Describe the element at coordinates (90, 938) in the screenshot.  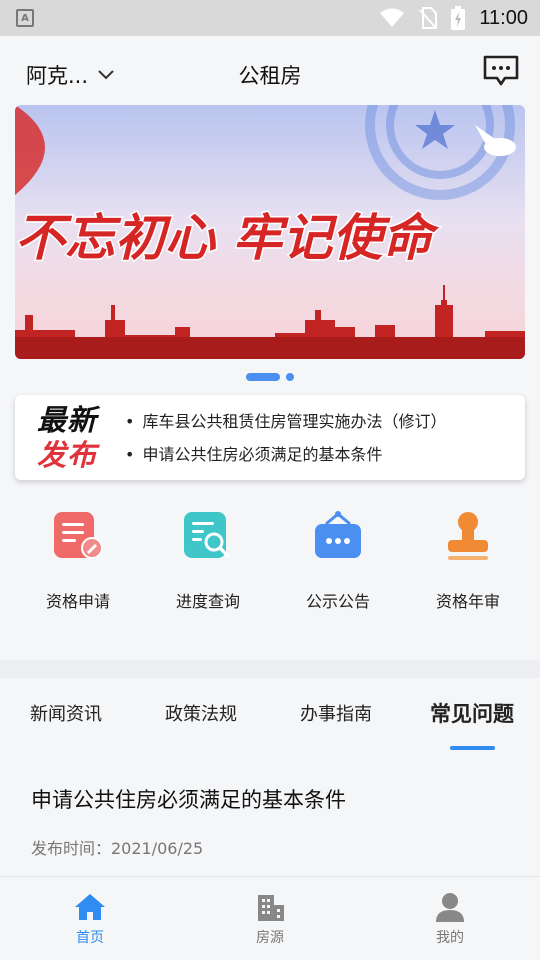
I see `nav-label: 首页` at that location.